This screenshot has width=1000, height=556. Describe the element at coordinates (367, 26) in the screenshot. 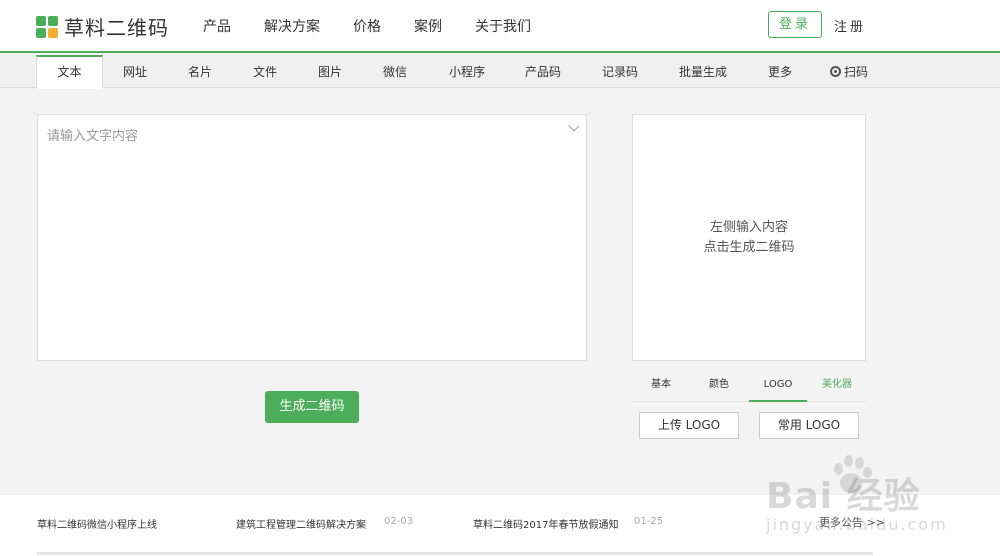

I see `nav-pricing: 价格` at that location.